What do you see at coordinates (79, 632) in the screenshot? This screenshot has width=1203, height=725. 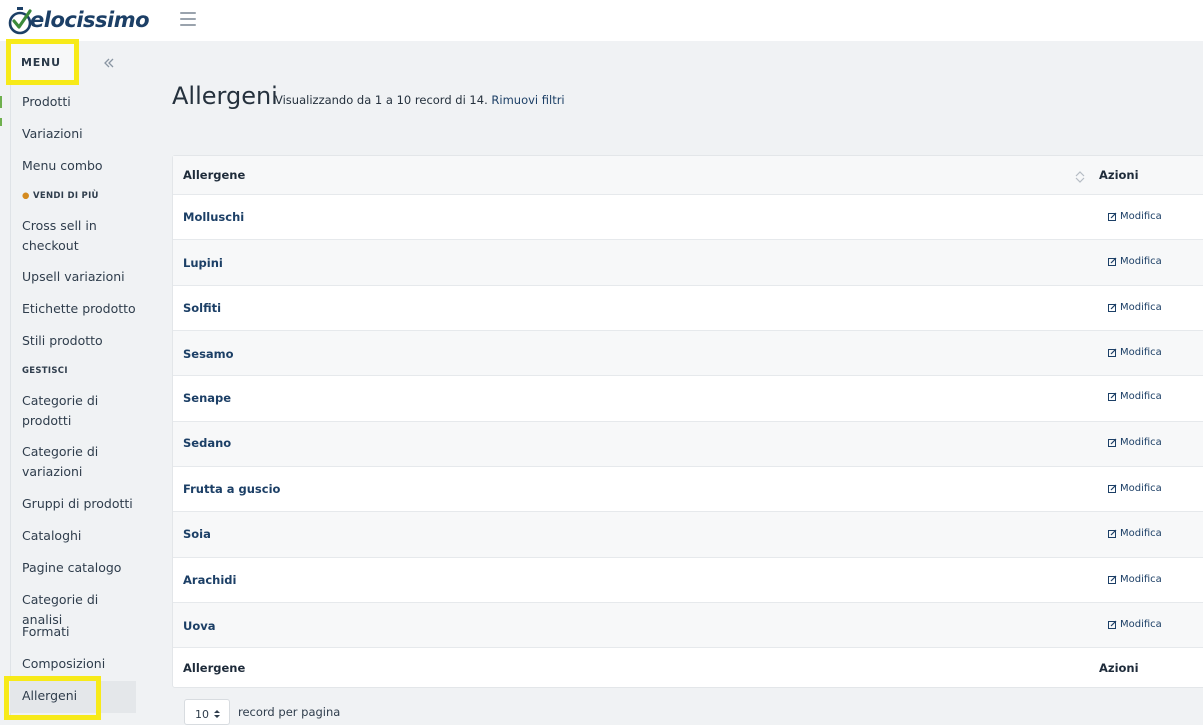 I see `sidebar-item-formati: Formati` at bounding box center [79, 632].